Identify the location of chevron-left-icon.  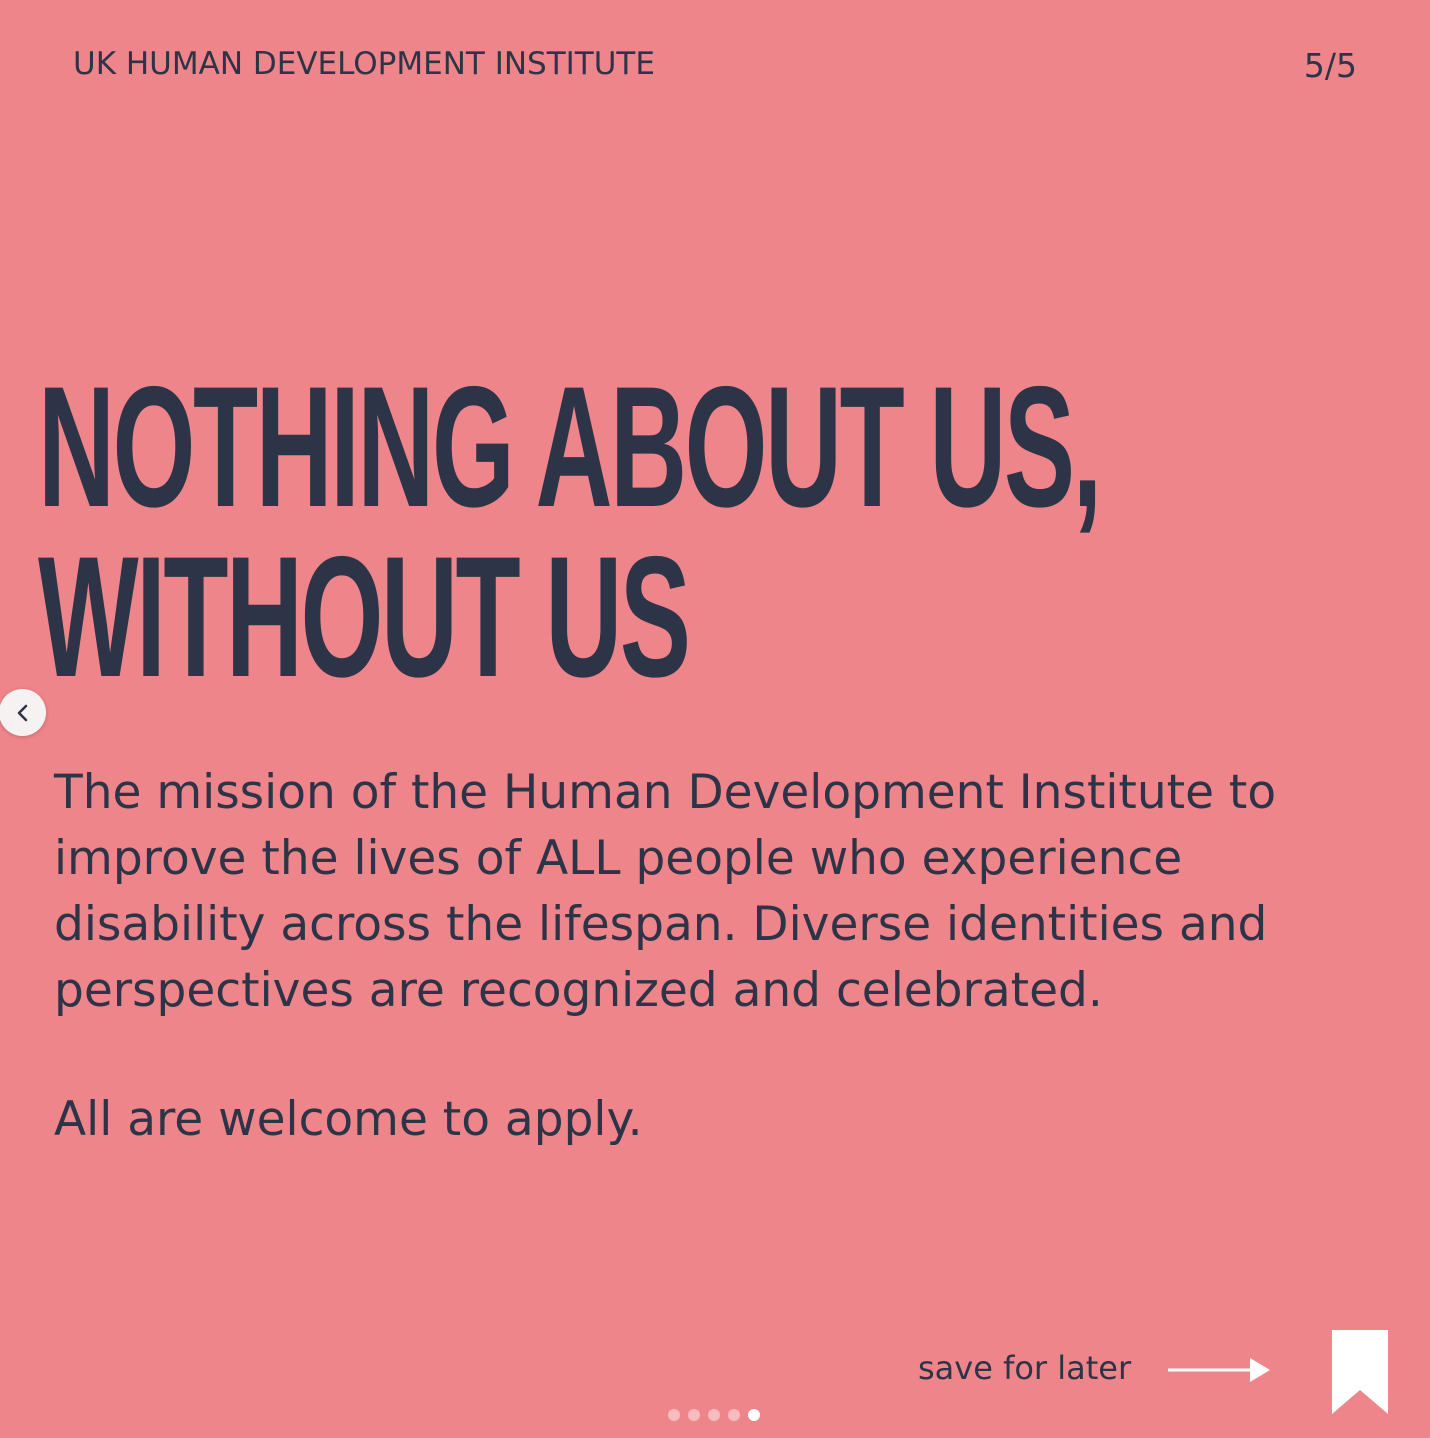
(22, 712).